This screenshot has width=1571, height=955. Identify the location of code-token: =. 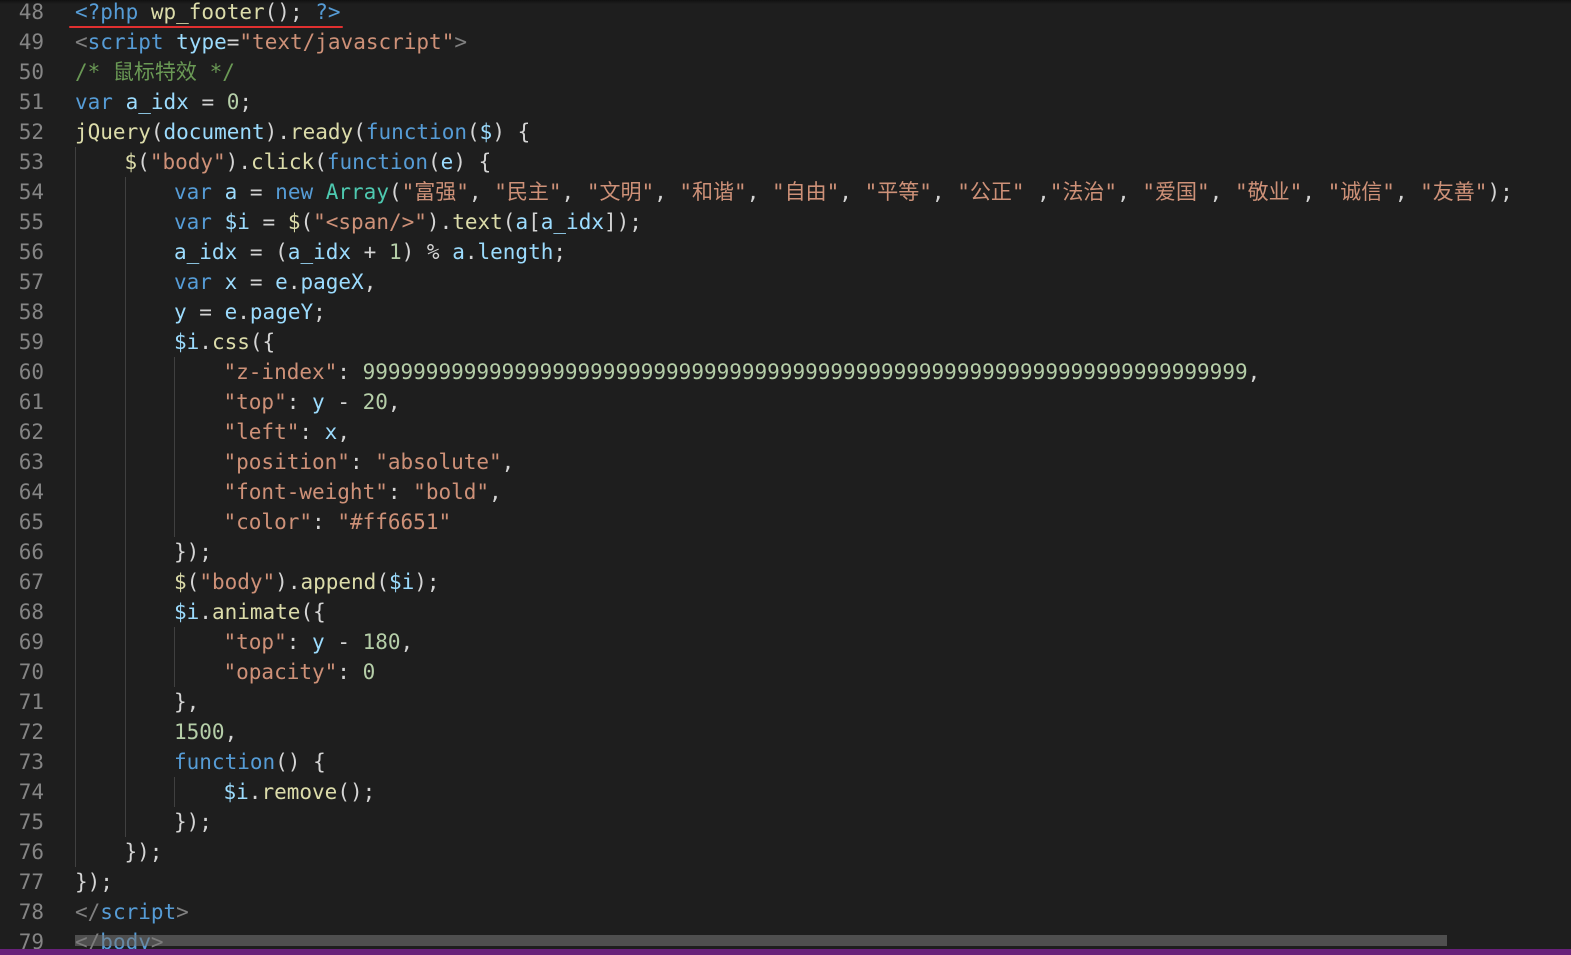
(207, 102).